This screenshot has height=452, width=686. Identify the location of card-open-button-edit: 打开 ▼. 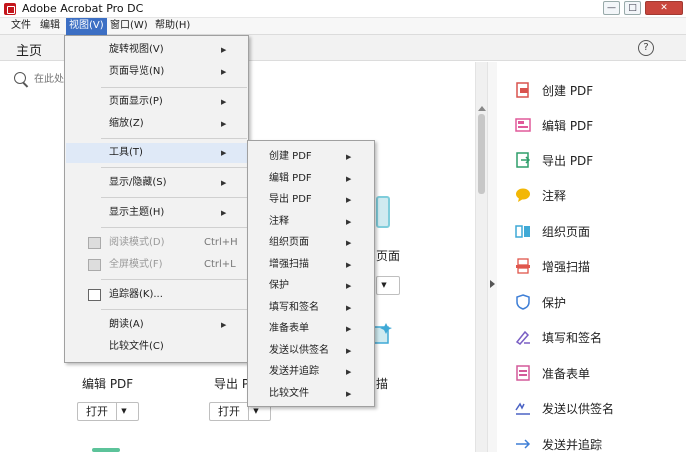
(108, 411).